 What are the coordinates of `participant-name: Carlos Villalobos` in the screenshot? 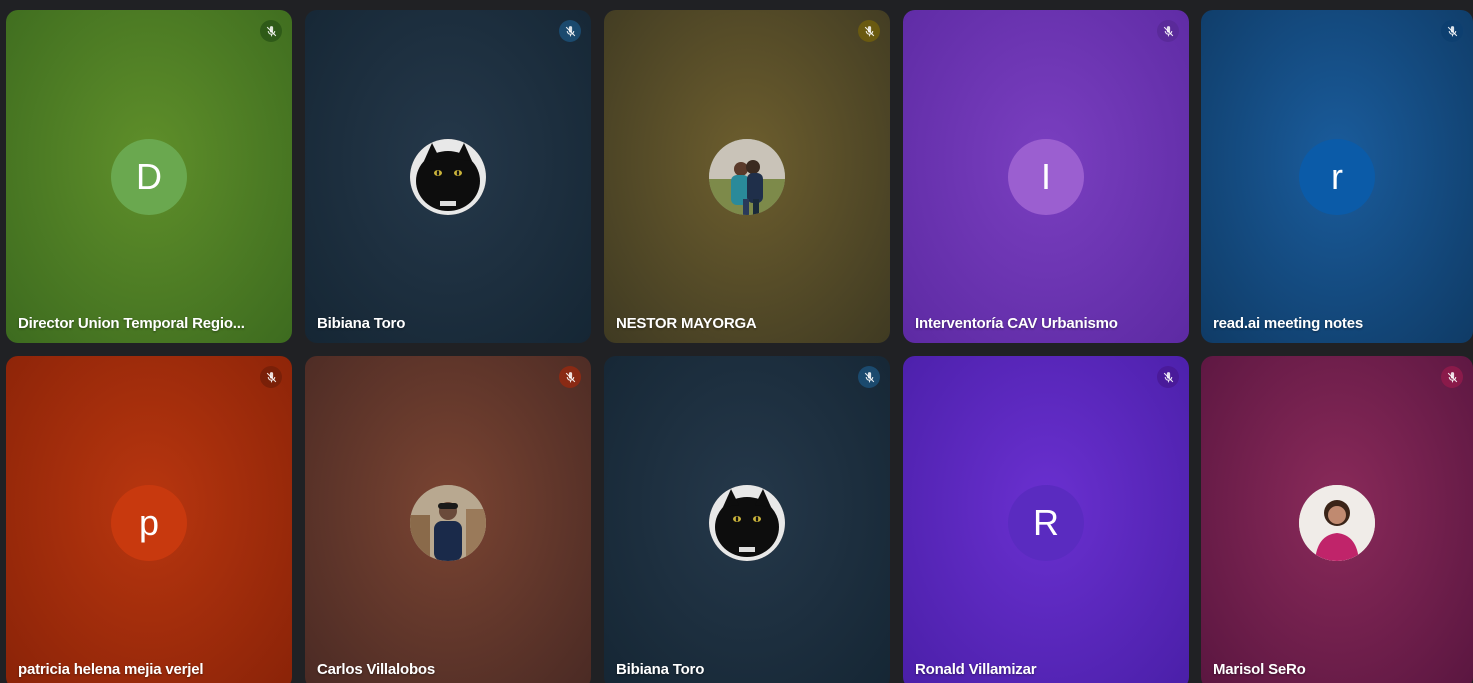 It's located at (376, 669).